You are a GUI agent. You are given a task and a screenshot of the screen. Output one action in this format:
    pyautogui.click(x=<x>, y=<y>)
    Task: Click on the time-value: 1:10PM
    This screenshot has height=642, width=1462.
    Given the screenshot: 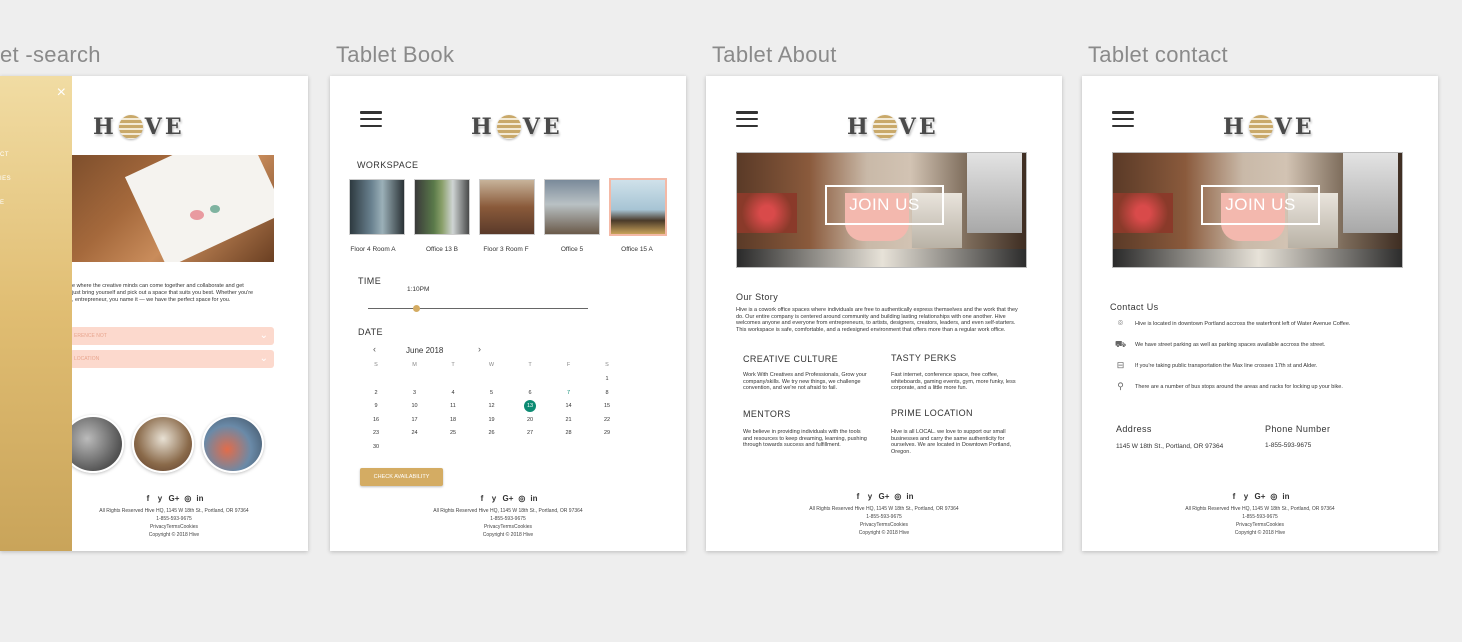 What is the action you would take?
    pyautogui.click(x=418, y=289)
    